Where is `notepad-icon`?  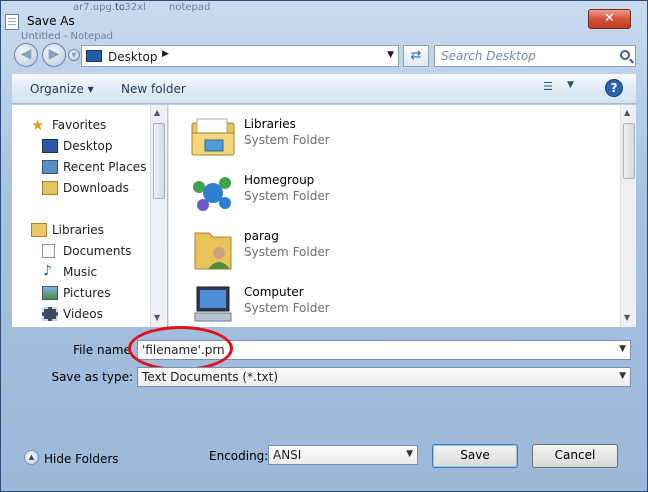
notepad-icon is located at coordinates (12, 22).